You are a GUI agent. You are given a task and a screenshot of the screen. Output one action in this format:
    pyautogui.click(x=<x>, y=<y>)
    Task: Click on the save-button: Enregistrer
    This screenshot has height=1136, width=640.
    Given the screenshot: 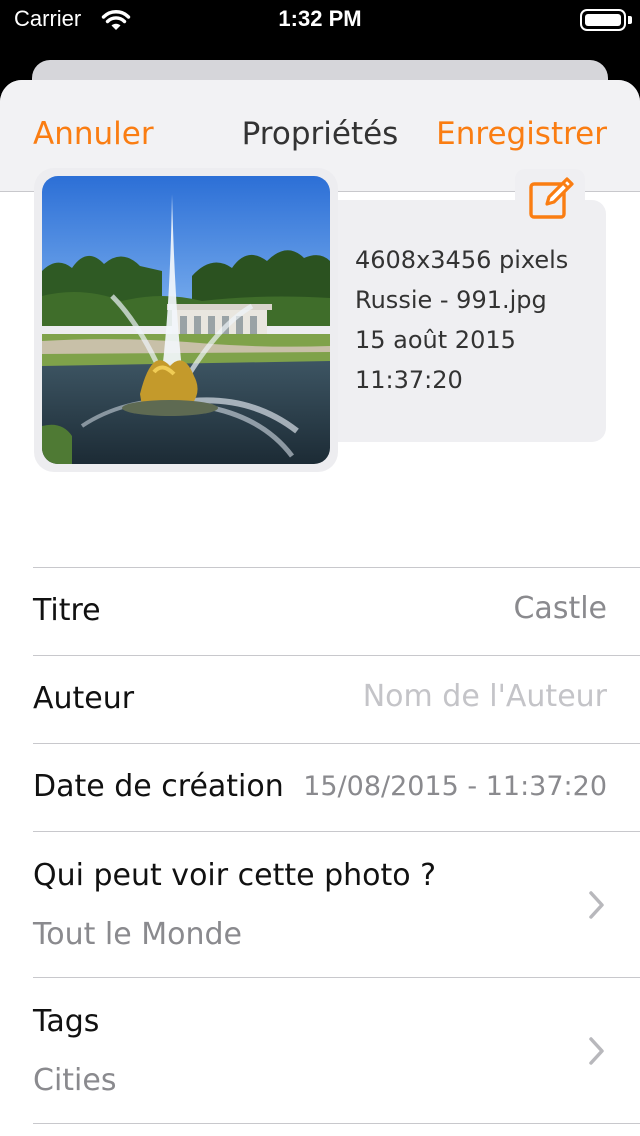 What is the action you would take?
    pyautogui.click(x=521, y=134)
    